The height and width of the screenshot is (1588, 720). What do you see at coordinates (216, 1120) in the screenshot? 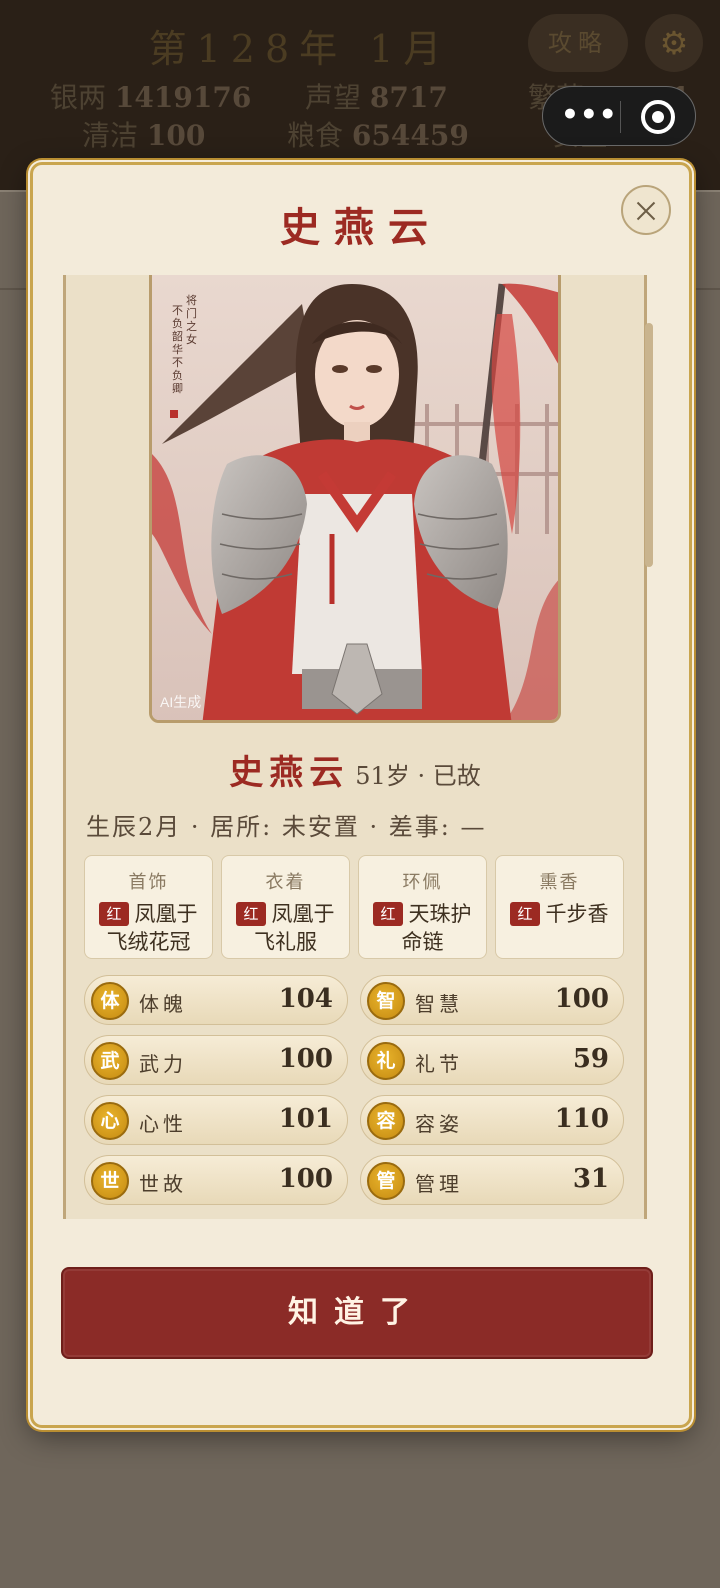
I see `attr-temperament: 心 心性 101` at bounding box center [216, 1120].